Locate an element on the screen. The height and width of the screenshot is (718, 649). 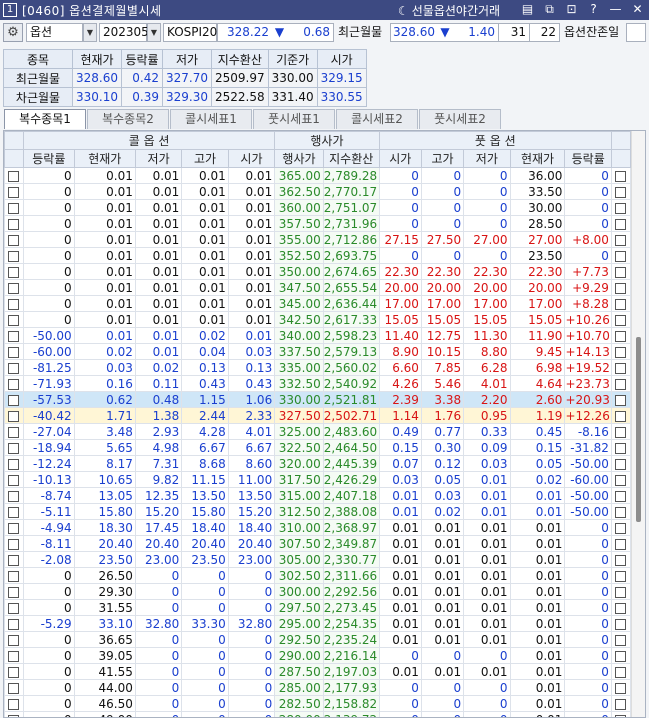
month-select: 202305 is located at coordinates (124, 32).